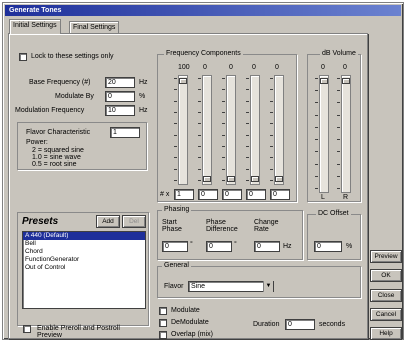 This screenshot has height=343, width=407. Describe the element at coordinates (125, 132) in the screenshot. I see `flavor-characteristic-input: 1` at that location.